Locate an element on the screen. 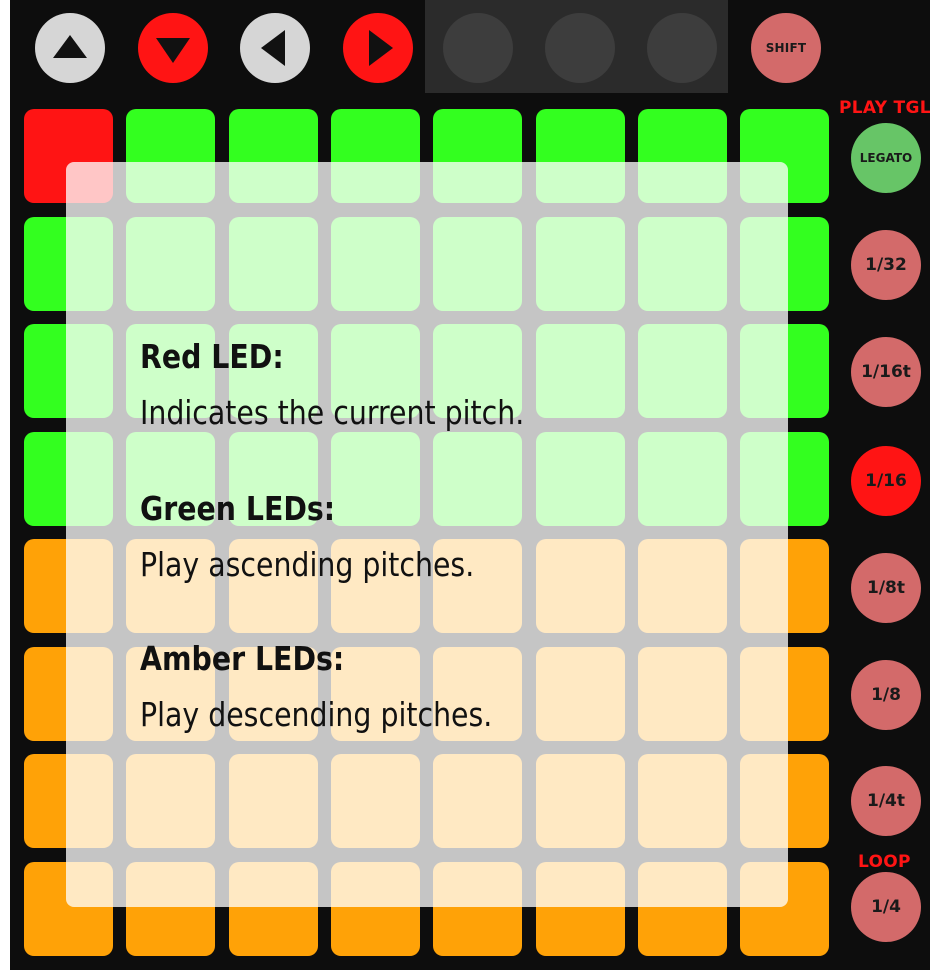 The image size is (930, 970). rate-1-4t-button: 1/4t is located at coordinates (886, 801).